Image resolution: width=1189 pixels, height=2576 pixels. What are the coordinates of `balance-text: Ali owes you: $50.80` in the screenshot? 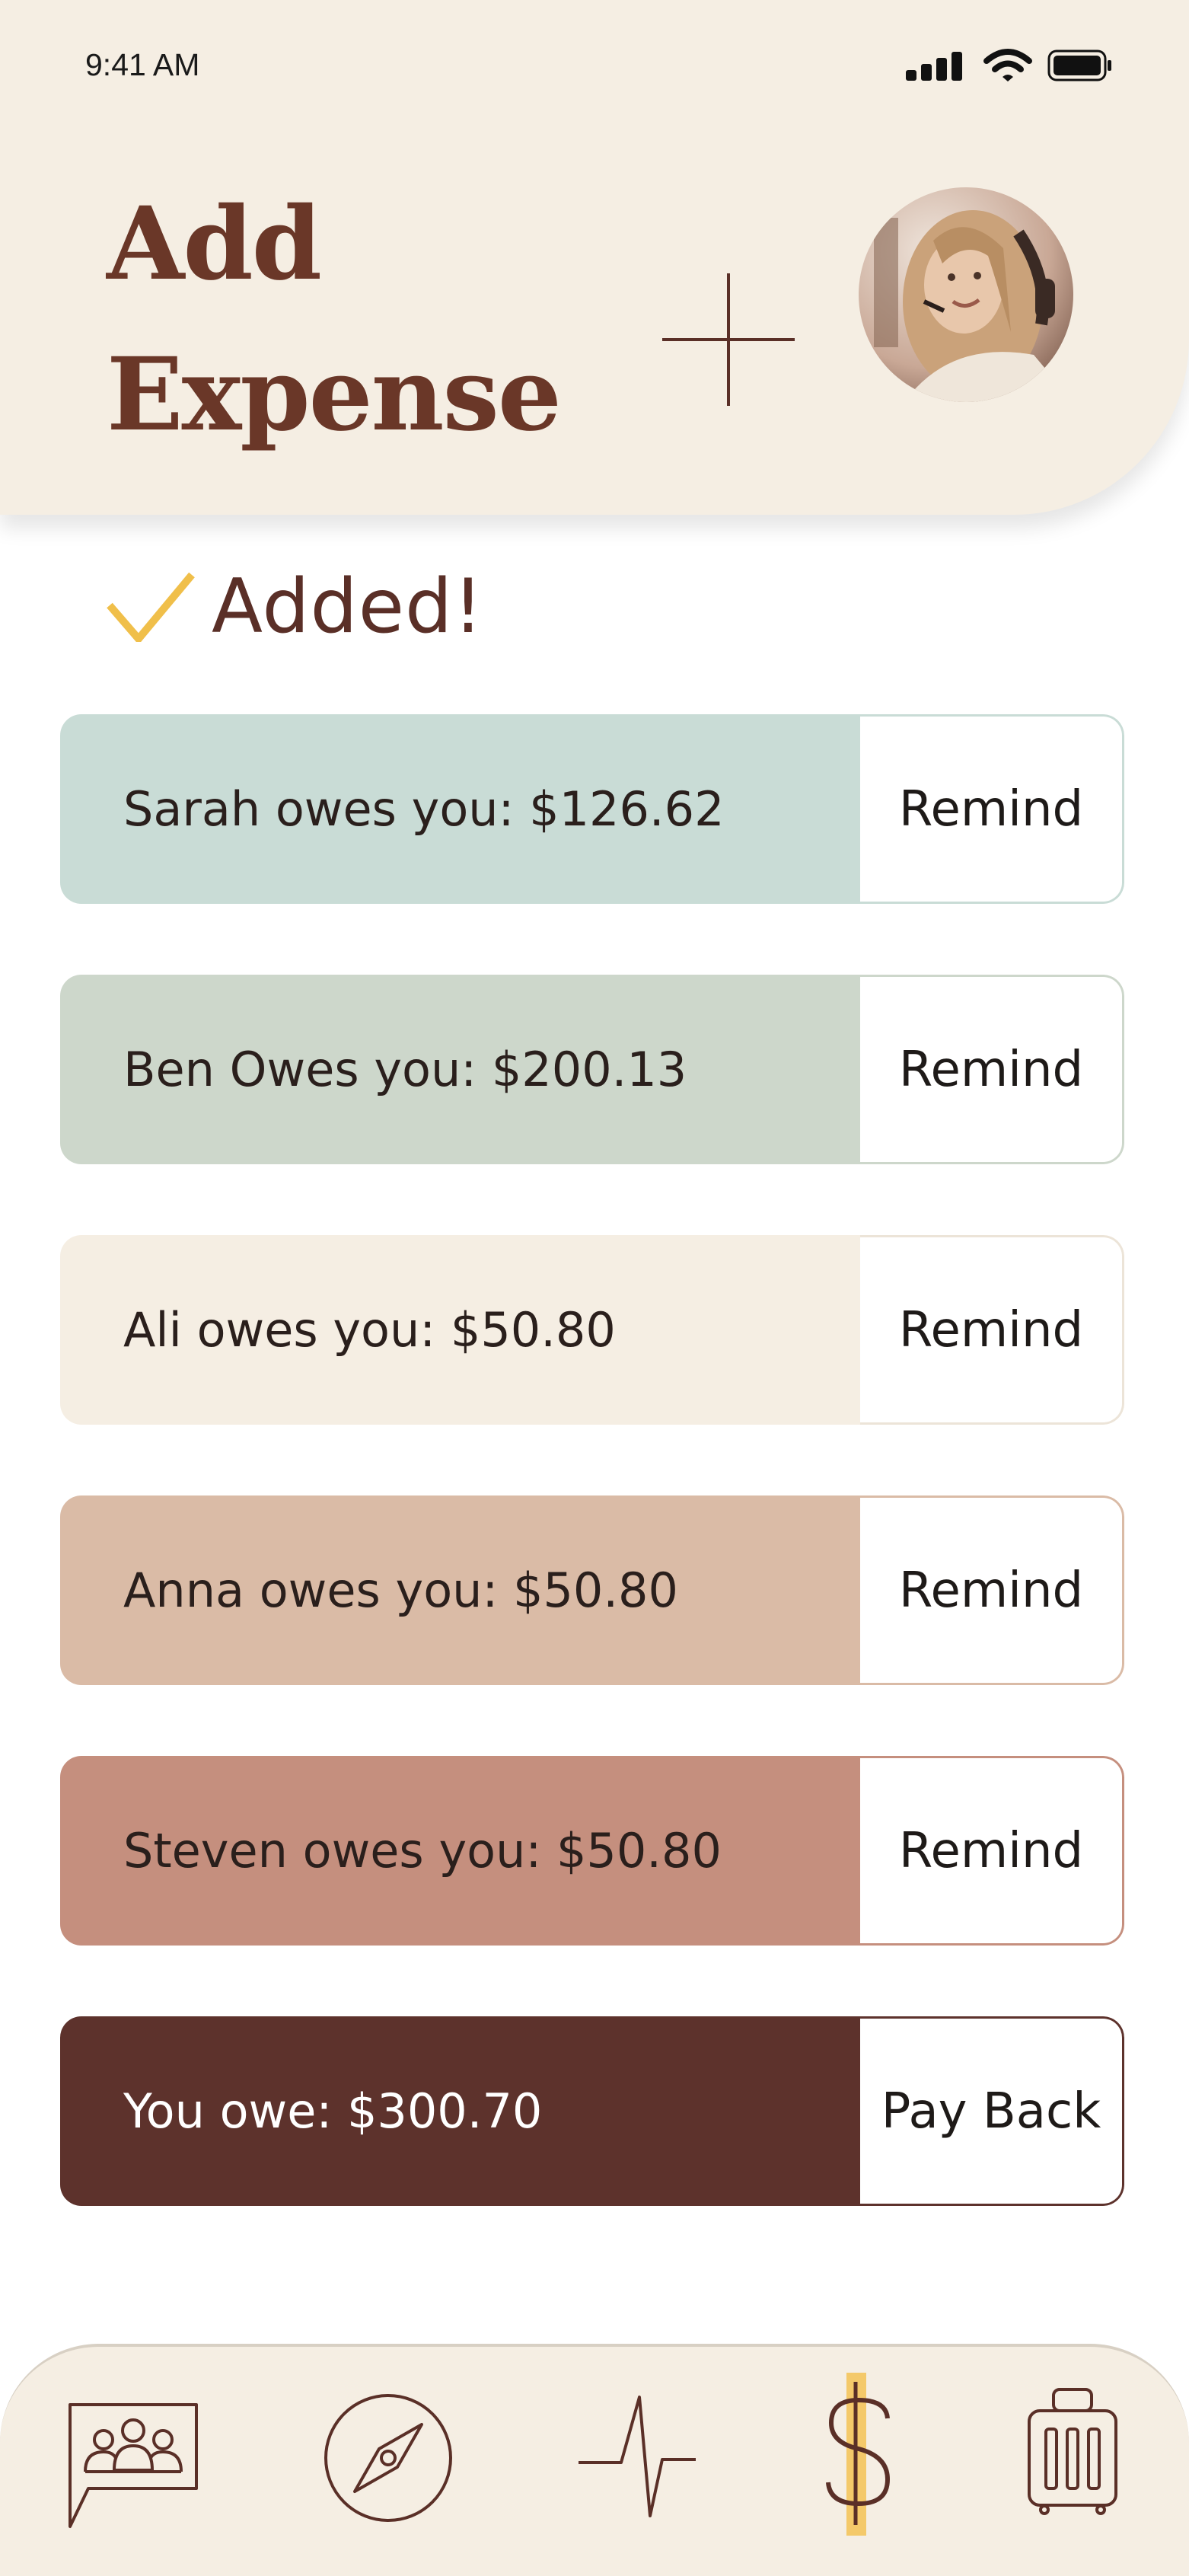 It's located at (460, 1330).